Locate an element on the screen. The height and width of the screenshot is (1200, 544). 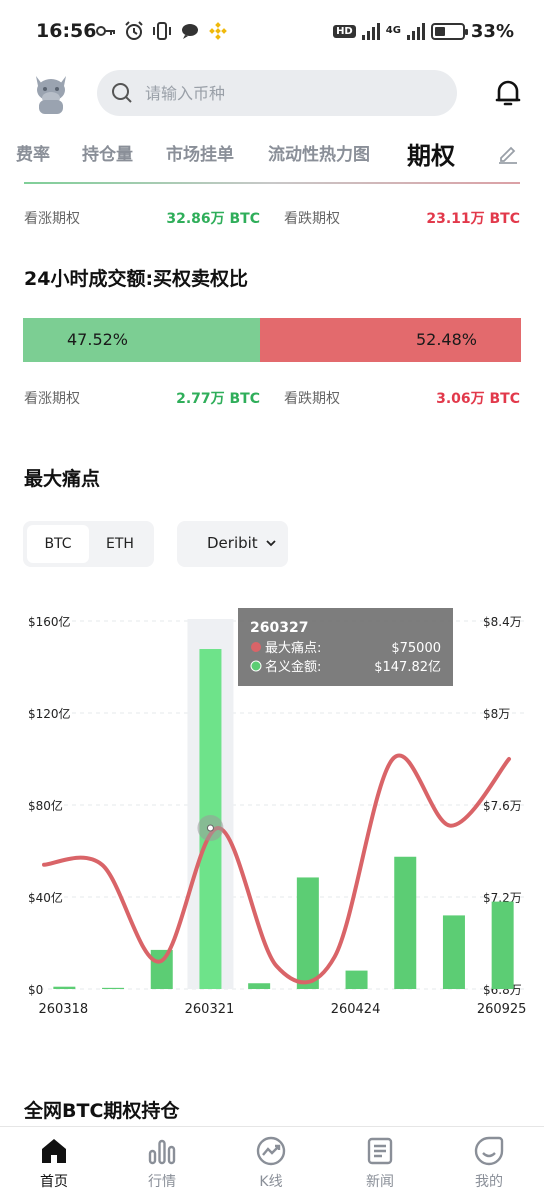
key-icon is located at coordinates (105, 31).